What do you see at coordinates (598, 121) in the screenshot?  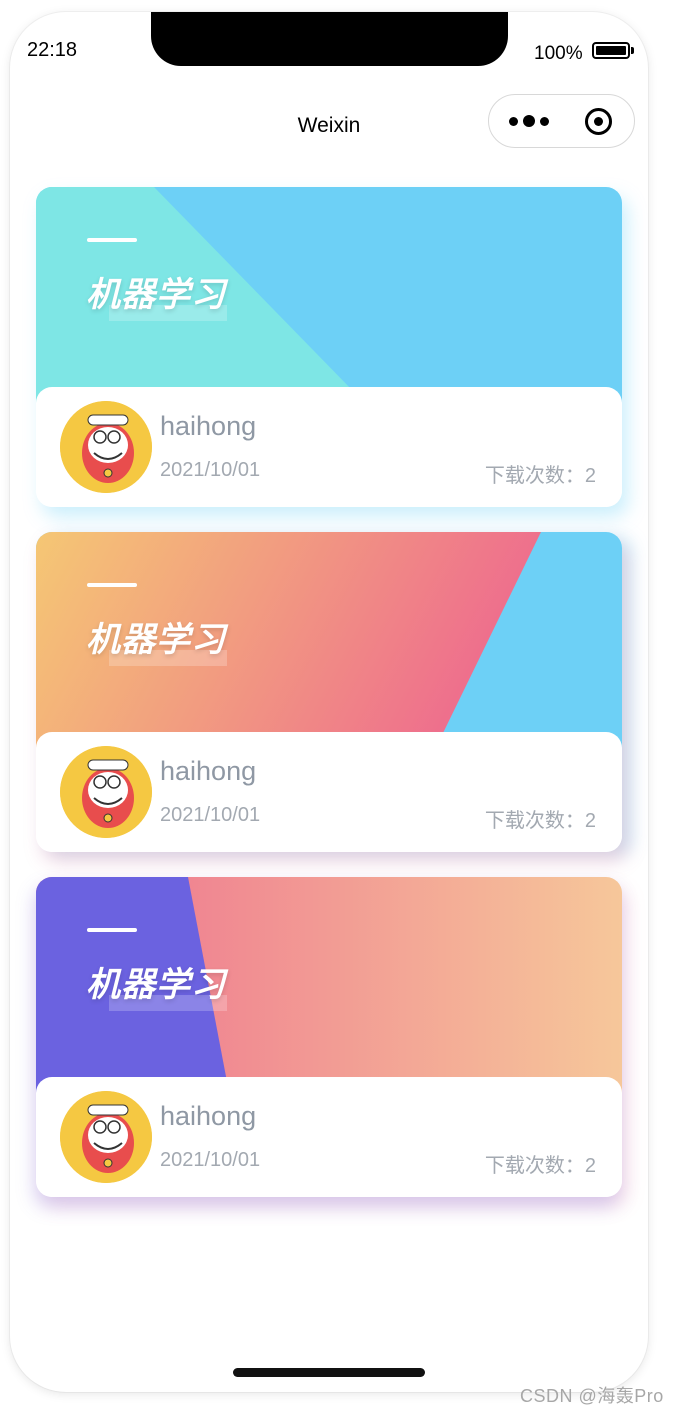 I see `close-miniprogram-icon` at bounding box center [598, 121].